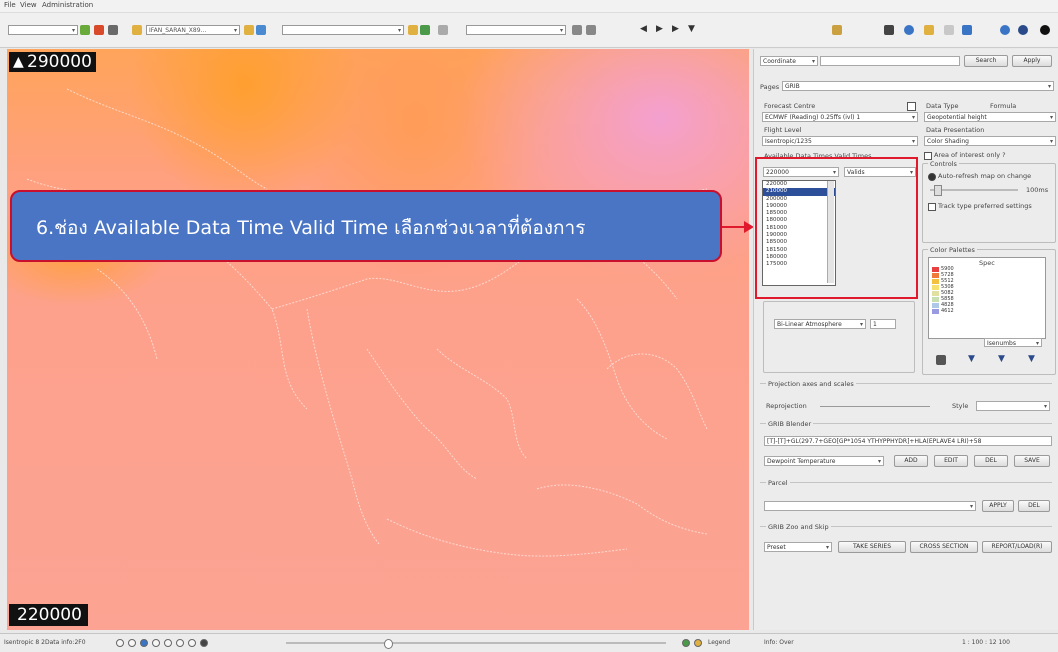 The image size is (1058, 652). What do you see at coordinates (918, 86) in the screenshot?
I see `pages-select: GRIB` at bounding box center [918, 86].